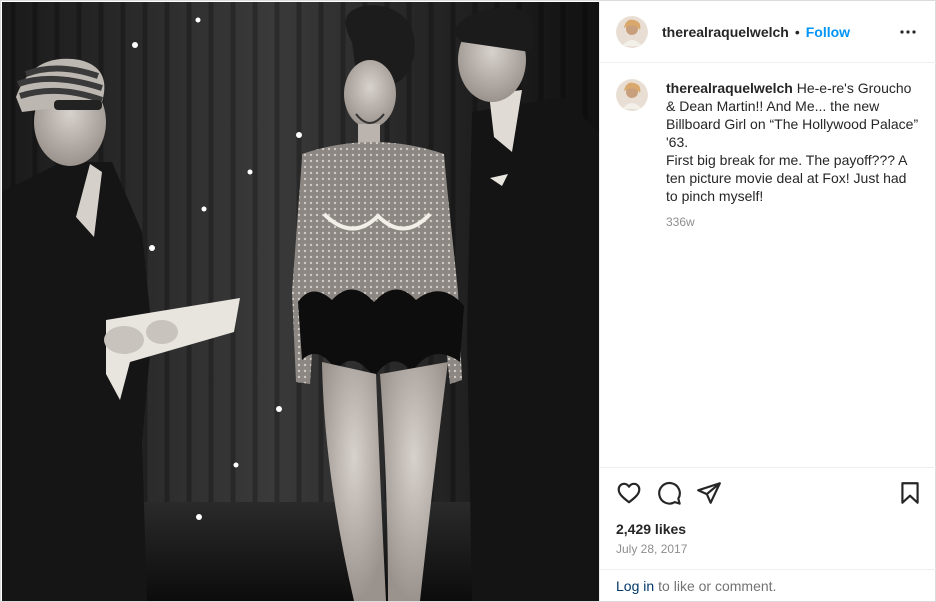 This screenshot has height=602, width=936. I want to click on post-header: therealraquelwelch • Follow, so click(768, 32).